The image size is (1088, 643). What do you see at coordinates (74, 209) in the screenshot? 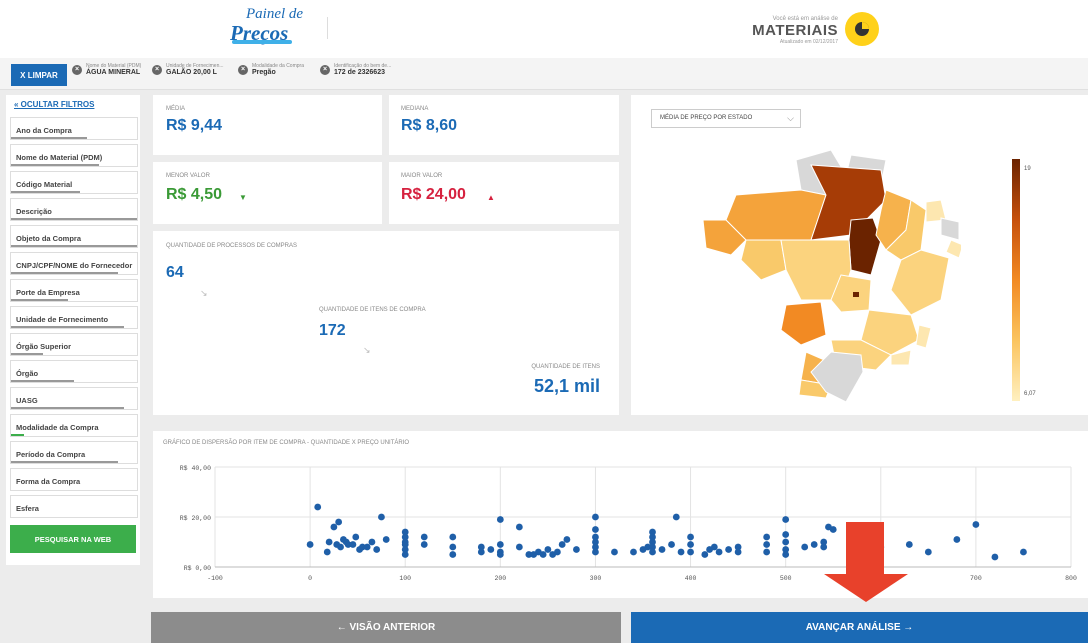
I see `filter-3: Descrição` at bounding box center [74, 209].